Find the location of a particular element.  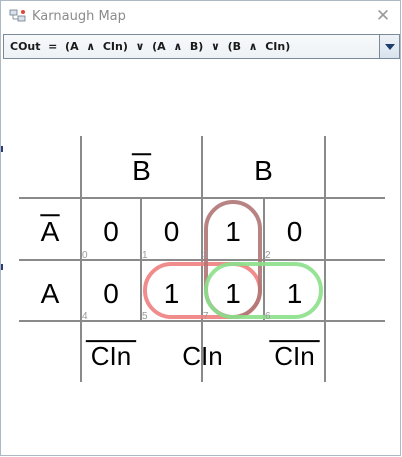

row-header-a: A is located at coordinates (50, 293).